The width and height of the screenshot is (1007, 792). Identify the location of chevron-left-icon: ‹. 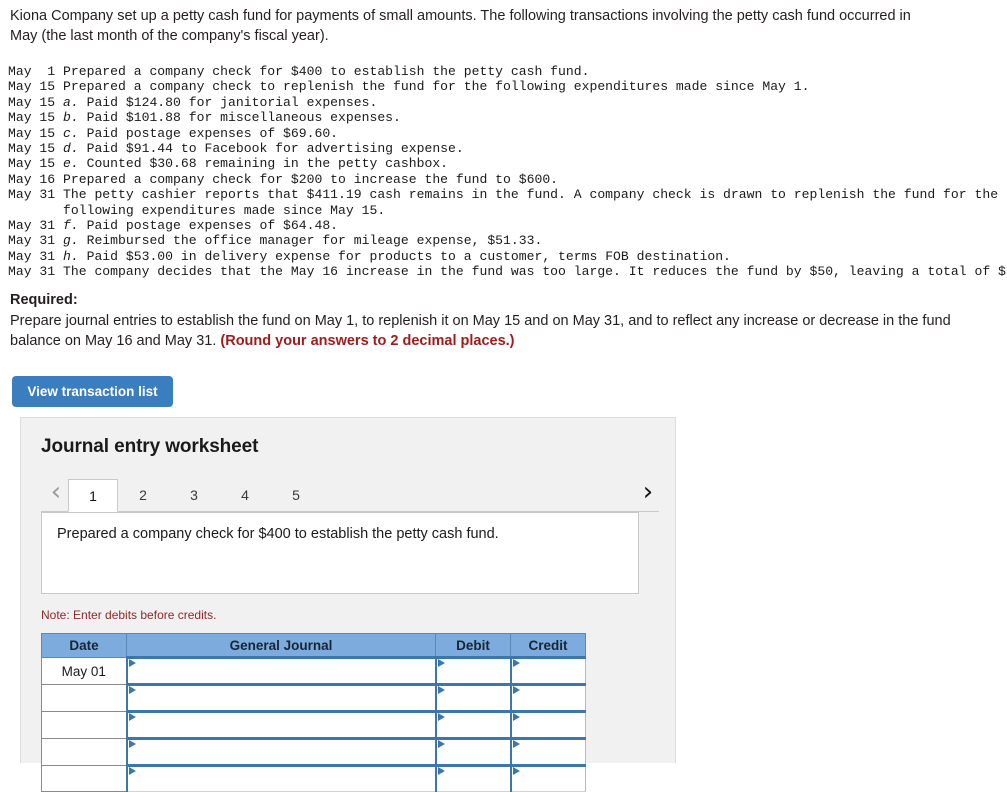
(56, 492).